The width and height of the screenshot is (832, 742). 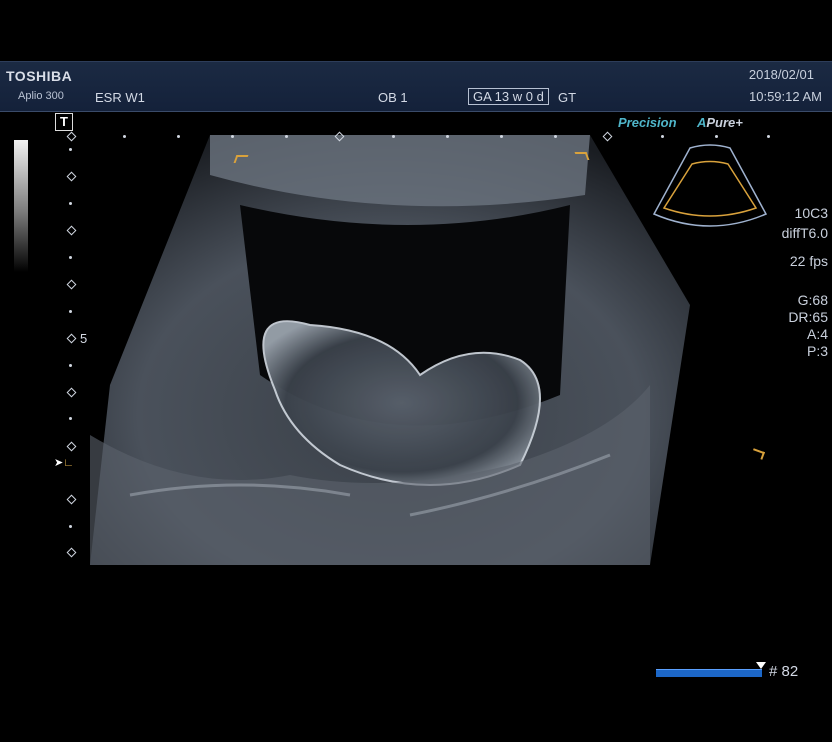 I want to click on gt-label: GT, so click(x=567, y=97).